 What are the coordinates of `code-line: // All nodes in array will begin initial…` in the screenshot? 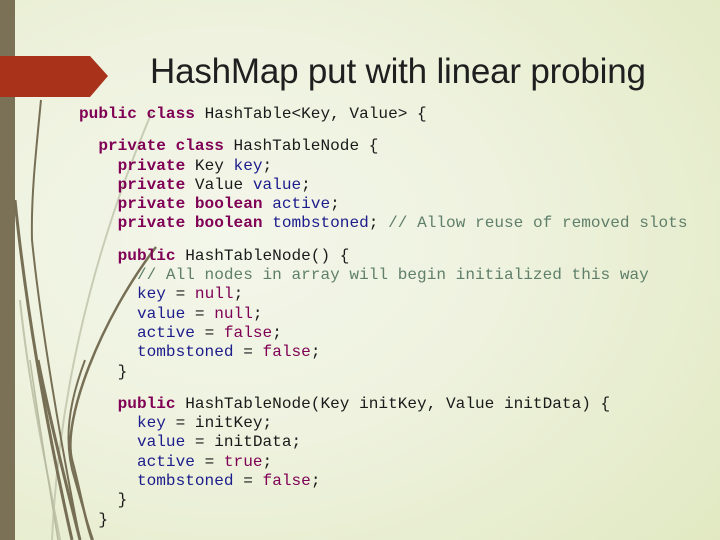 It's located at (383, 275).